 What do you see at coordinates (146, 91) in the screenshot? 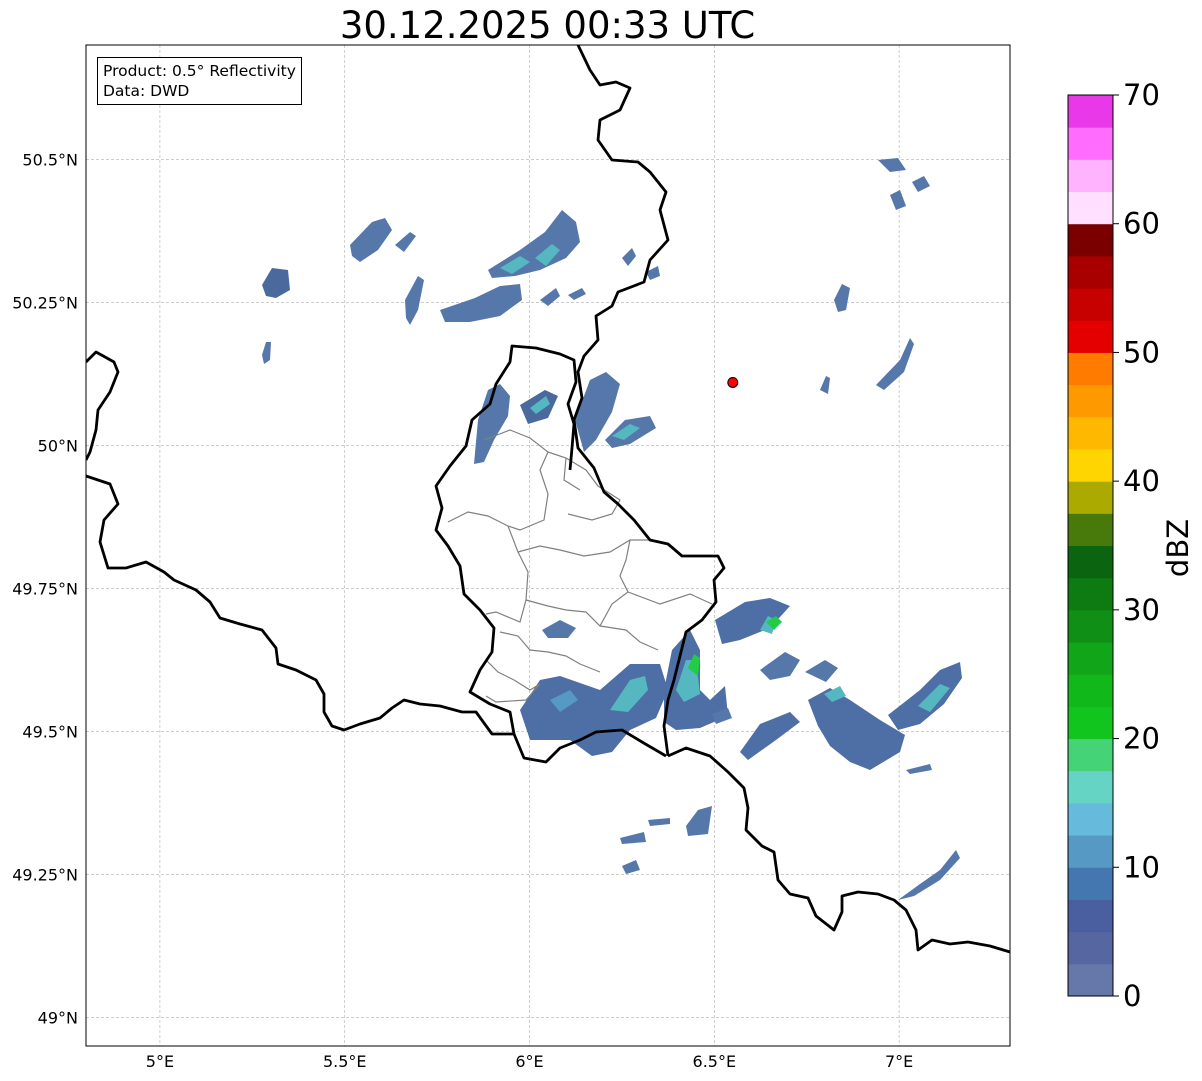
I see `data-source-label: Data: DWD` at bounding box center [146, 91].